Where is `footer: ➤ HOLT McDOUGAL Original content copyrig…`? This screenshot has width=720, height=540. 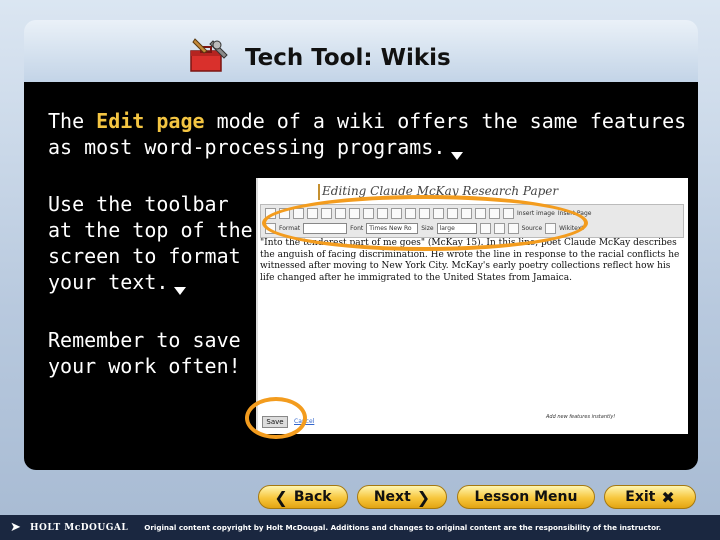
footer: ➤ HOLT McDOUGAL Original content copyrig… is located at coordinates (360, 527).